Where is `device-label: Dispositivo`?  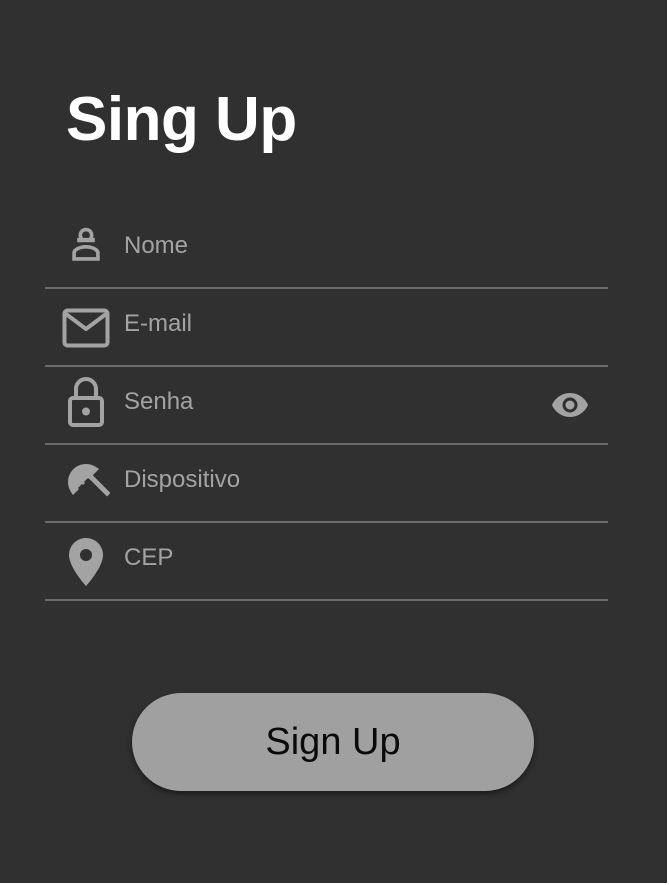 device-label: Dispositivo is located at coordinates (182, 479).